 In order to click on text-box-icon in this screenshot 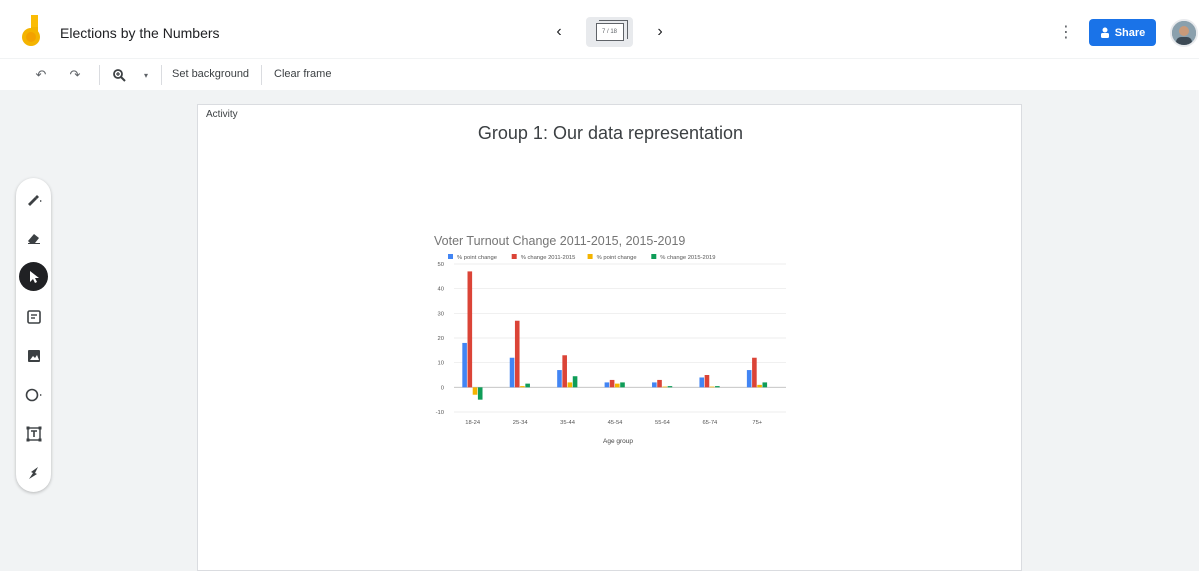, I will do `click(33, 433)`.